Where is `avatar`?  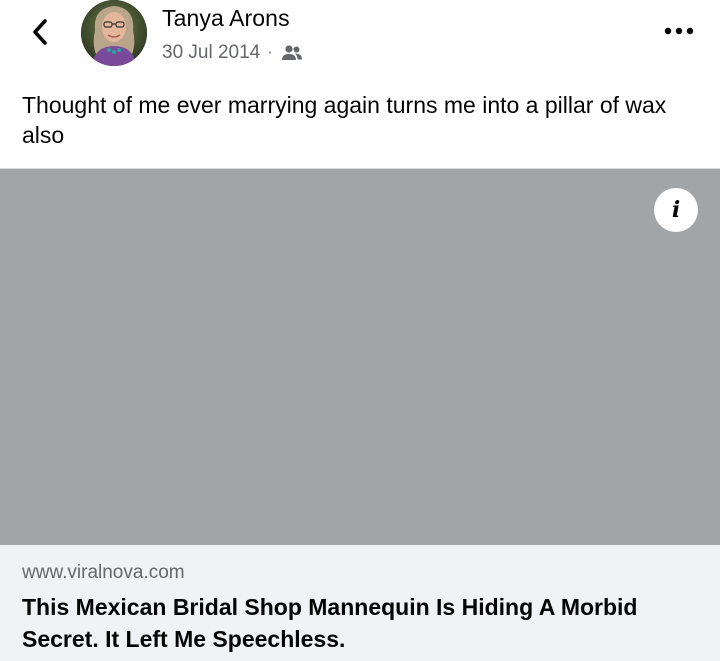
avatar is located at coordinates (114, 33).